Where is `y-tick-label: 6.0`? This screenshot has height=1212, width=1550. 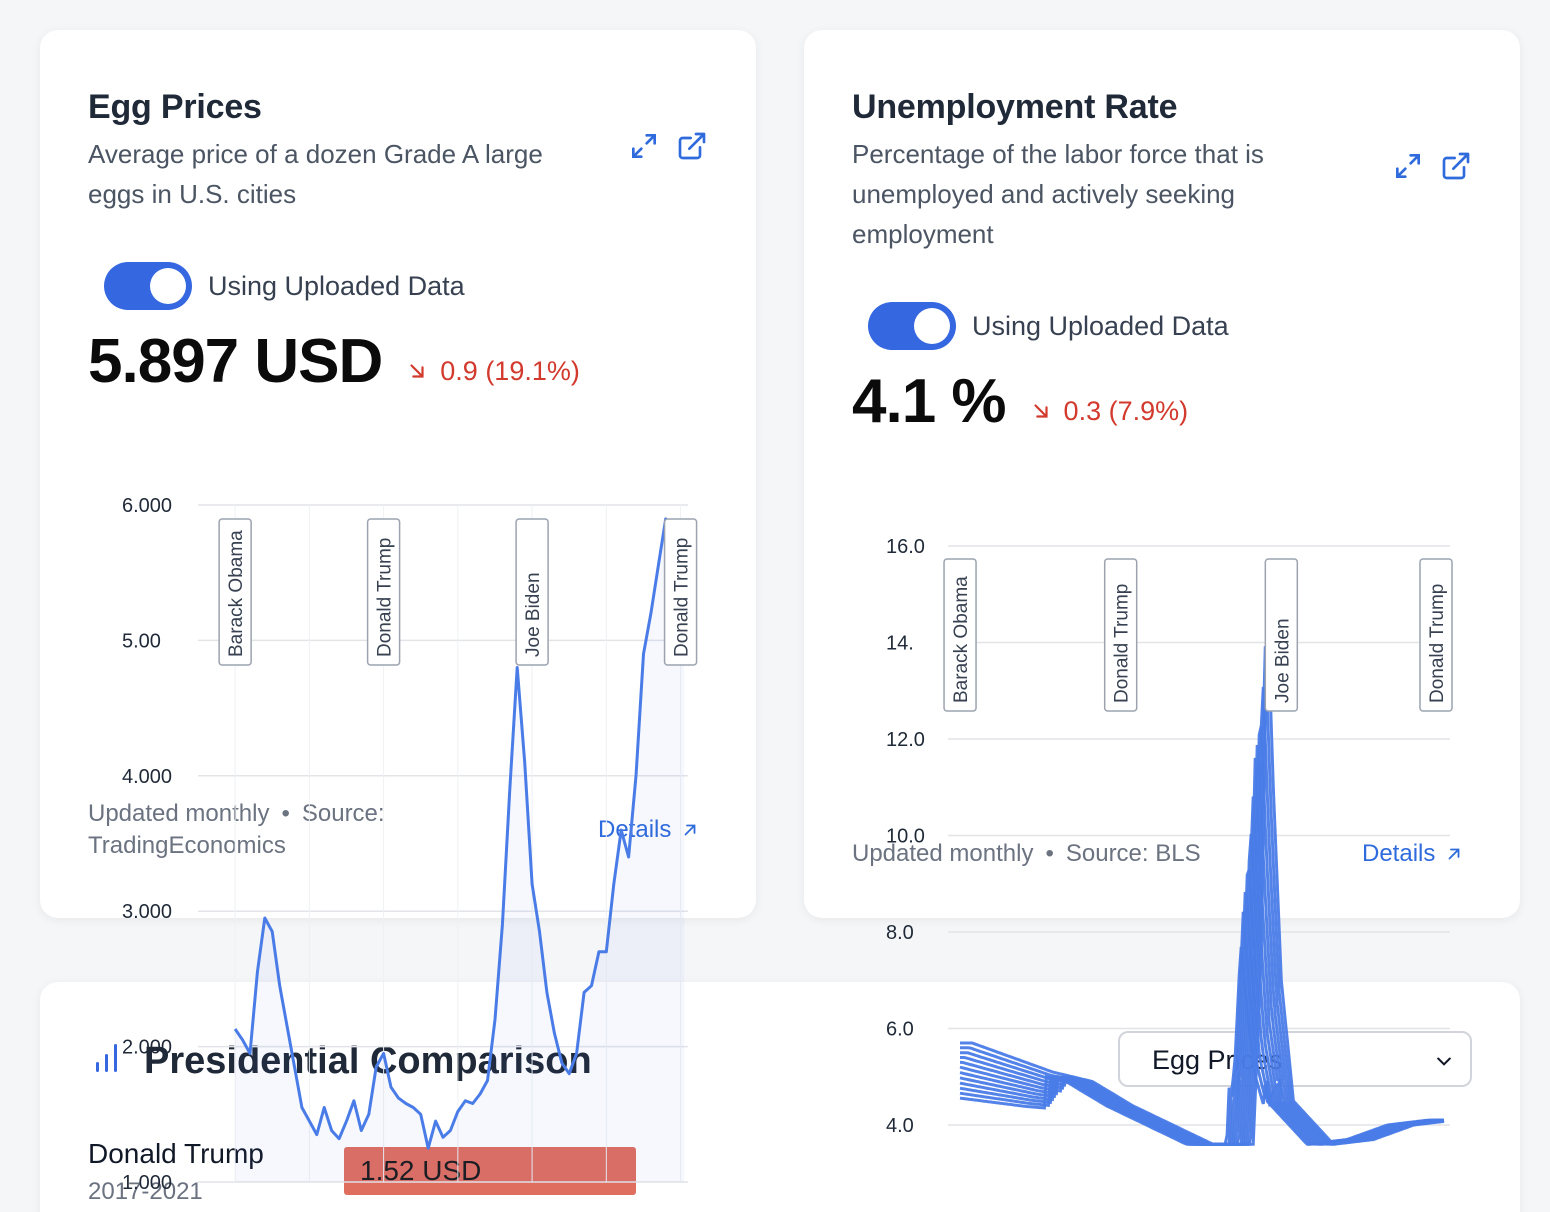 y-tick-label: 6.0 is located at coordinates (900, 1030).